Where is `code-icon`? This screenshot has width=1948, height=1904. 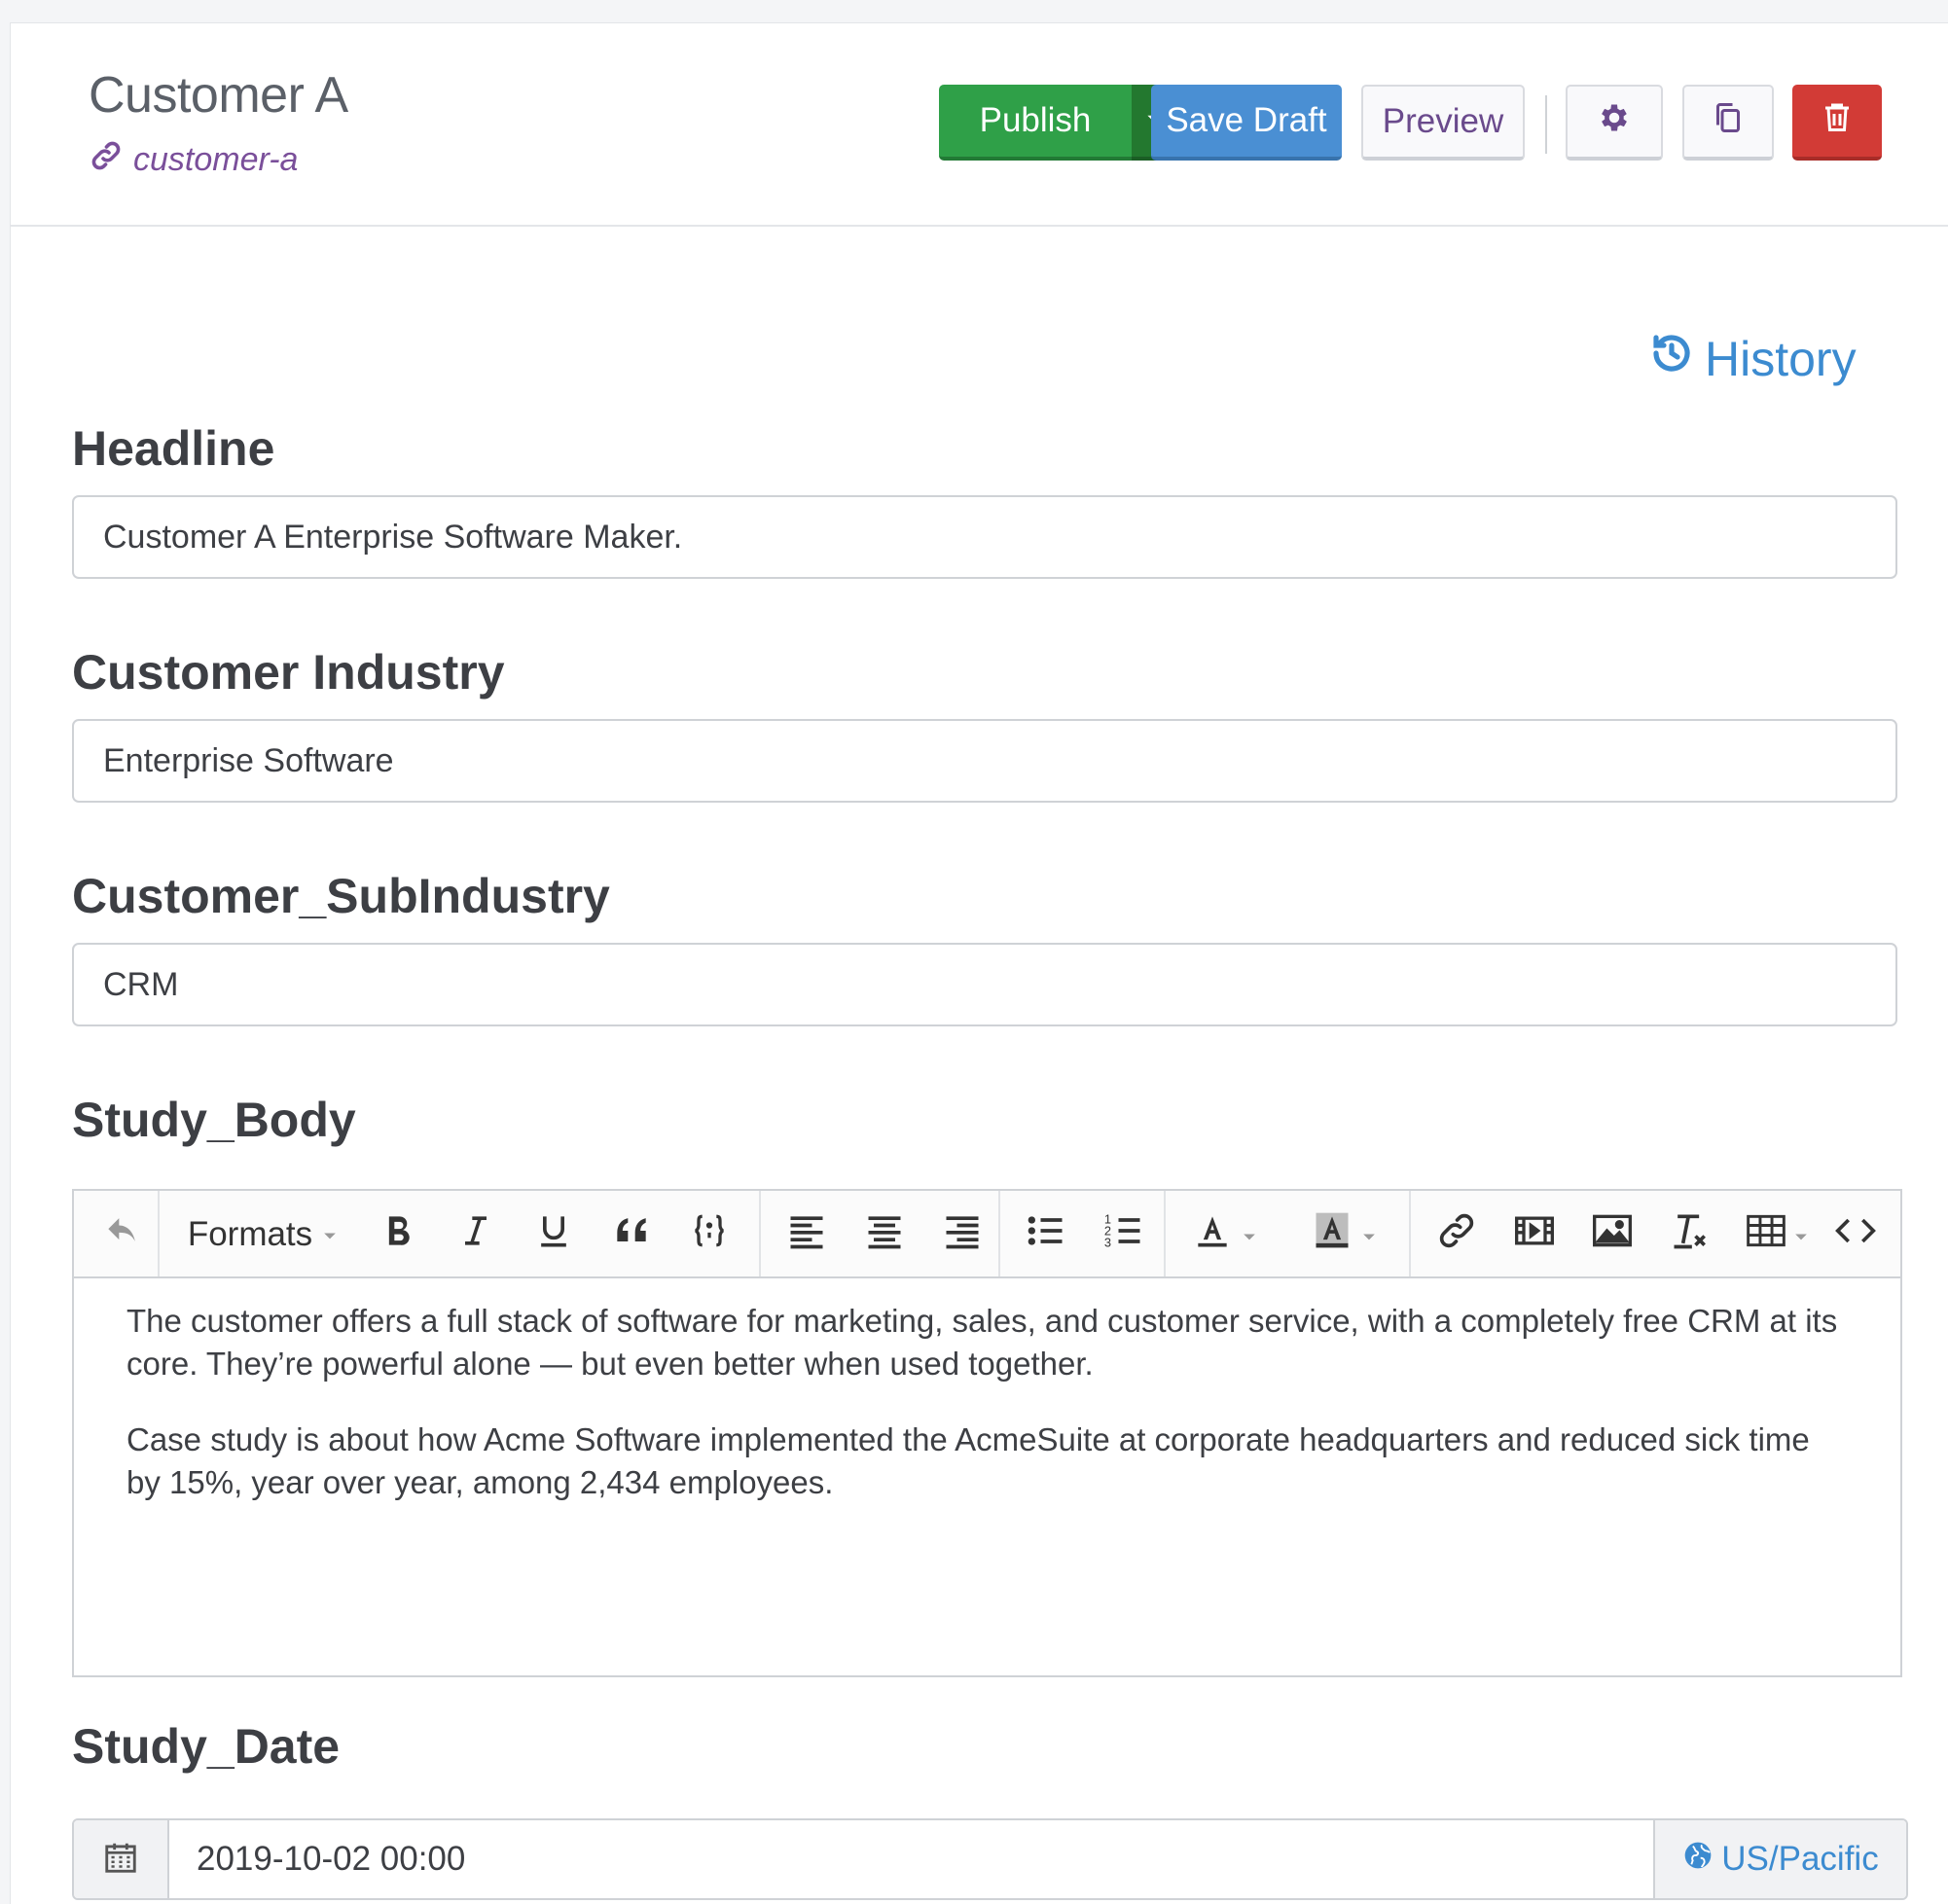
code-icon is located at coordinates (1856, 1235).